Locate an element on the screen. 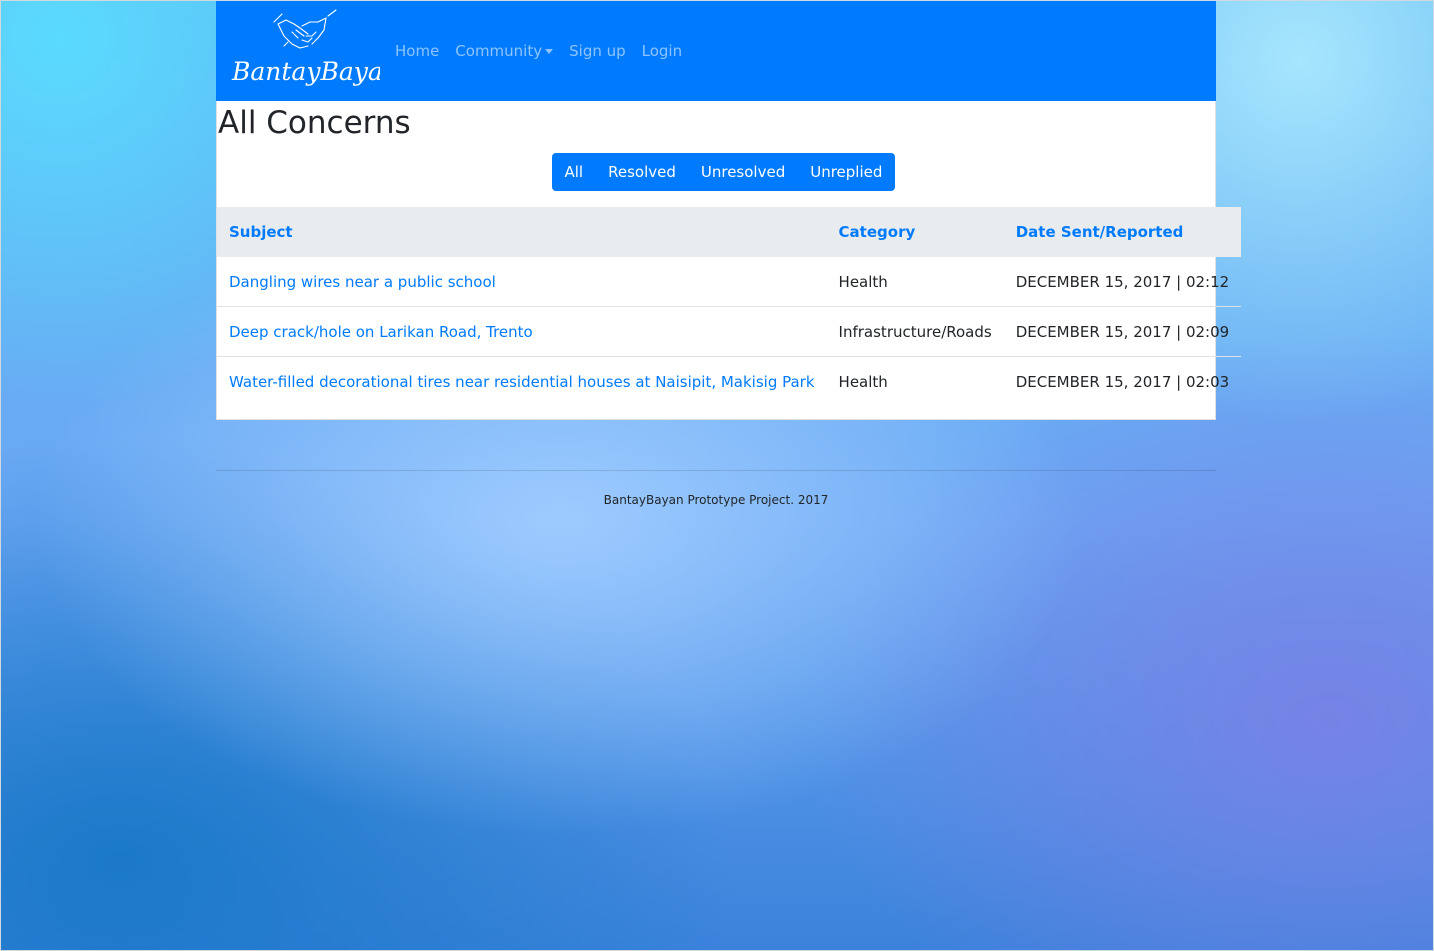 The height and width of the screenshot is (951, 1434). filter-button-group: All Resolved Unresolved Unreplied is located at coordinates (723, 172).